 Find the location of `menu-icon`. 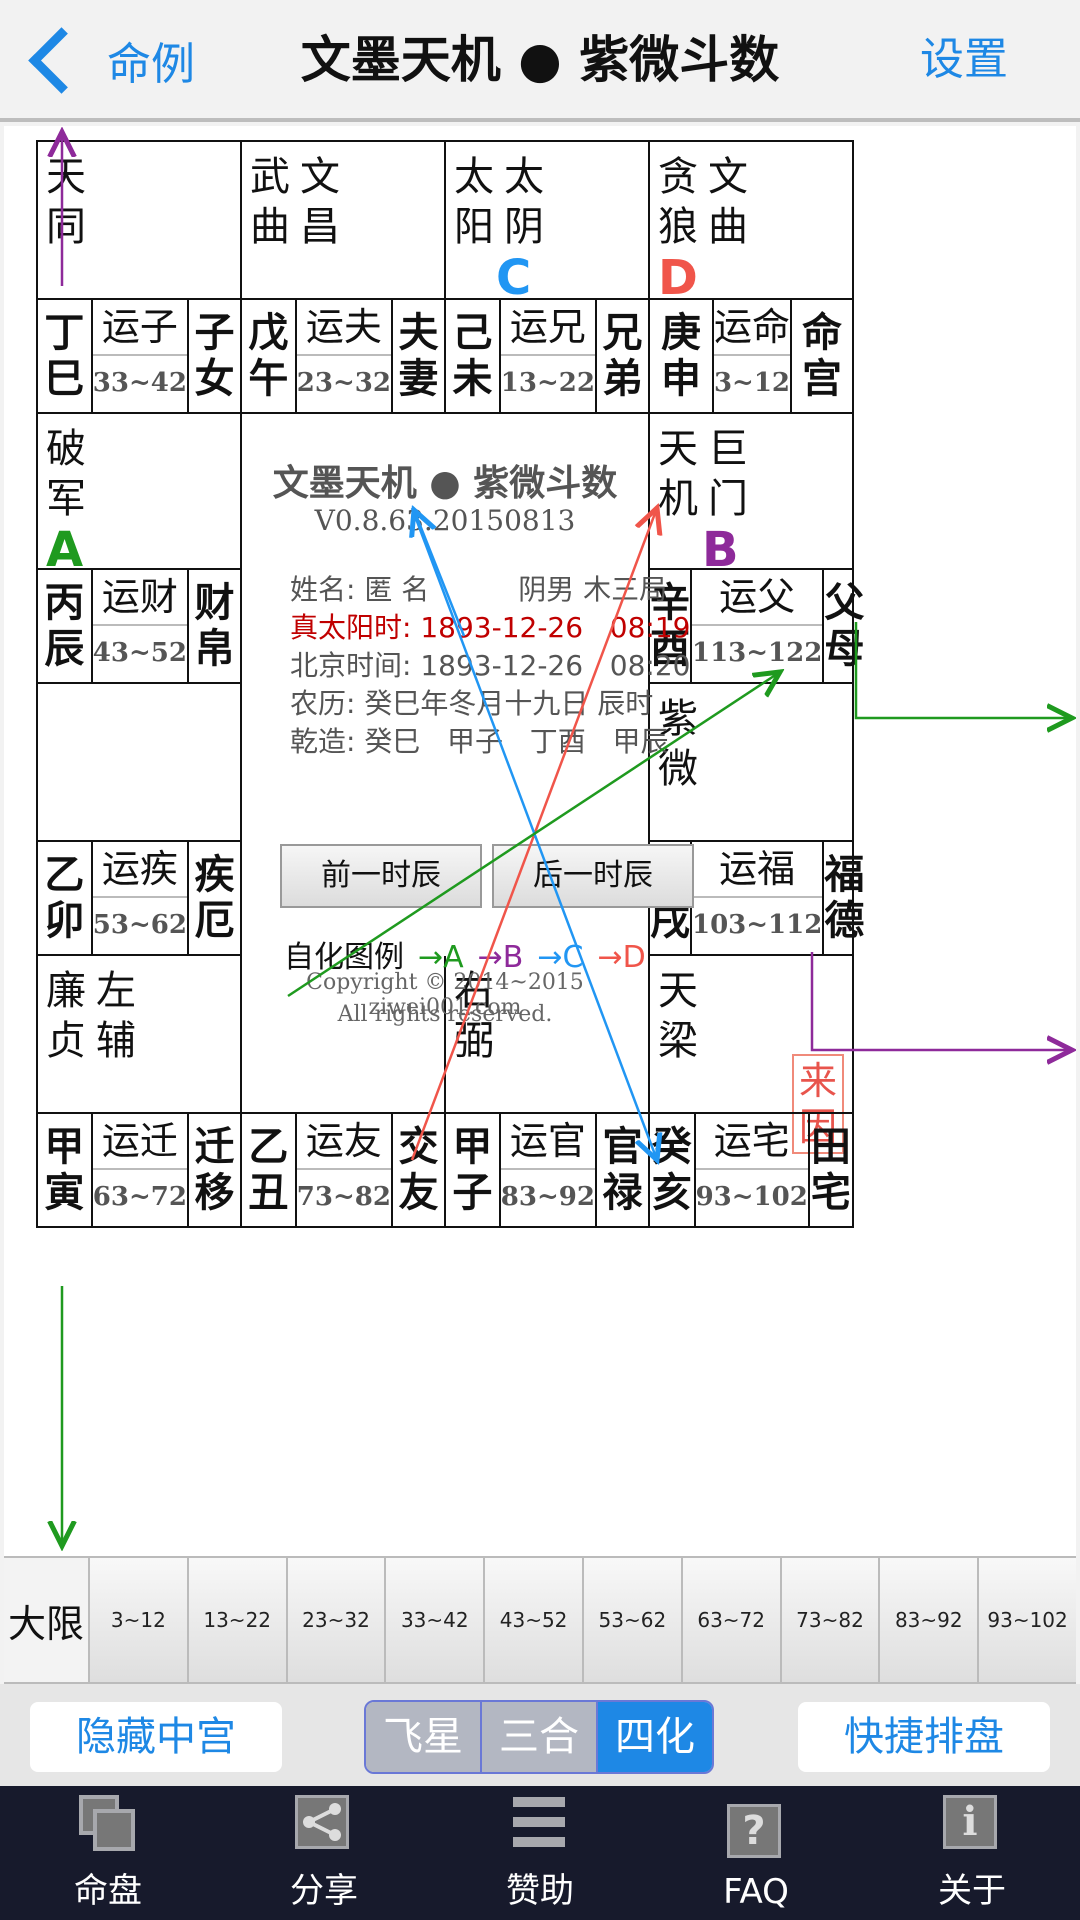

menu-icon is located at coordinates (540, 1824).